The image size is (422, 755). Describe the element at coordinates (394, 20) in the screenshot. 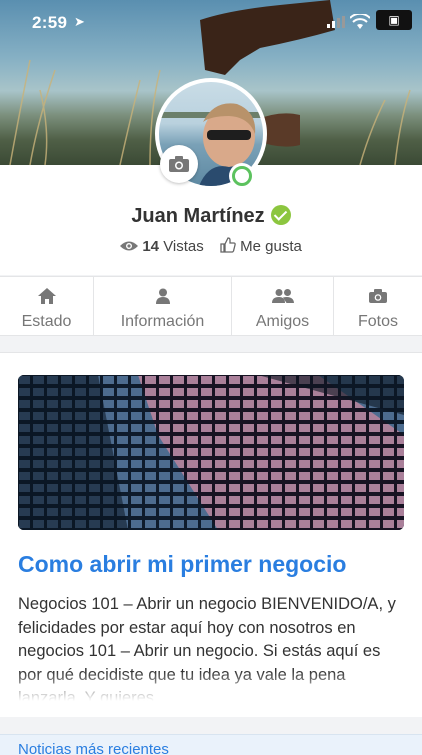

I see `change-cover-icon: ▣` at that location.